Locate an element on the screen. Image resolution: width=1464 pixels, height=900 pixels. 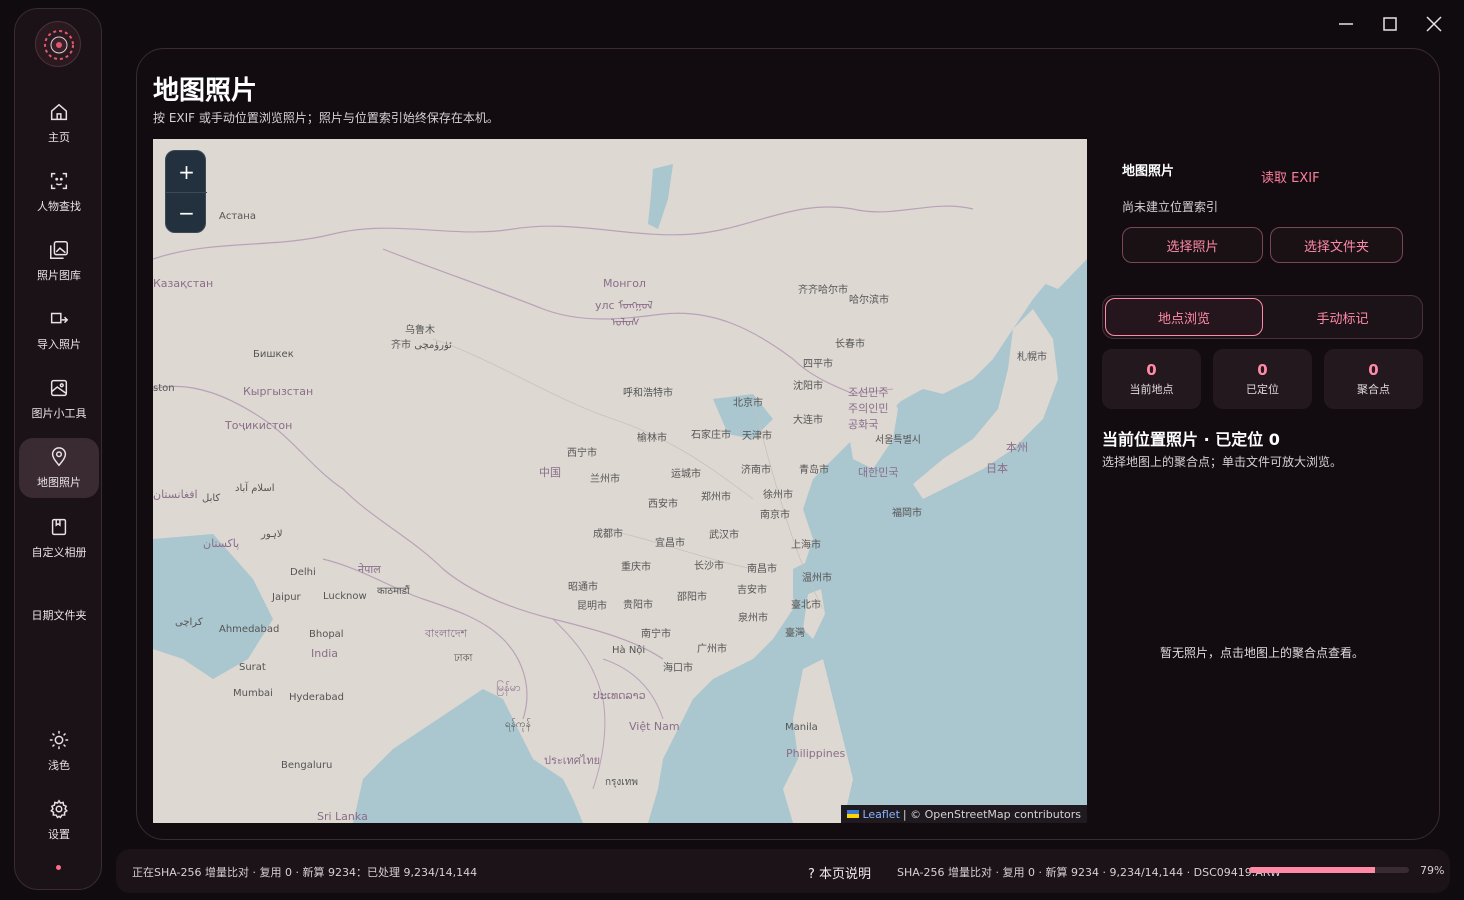
map-label: 南宁市 is located at coordinates (656, 634).